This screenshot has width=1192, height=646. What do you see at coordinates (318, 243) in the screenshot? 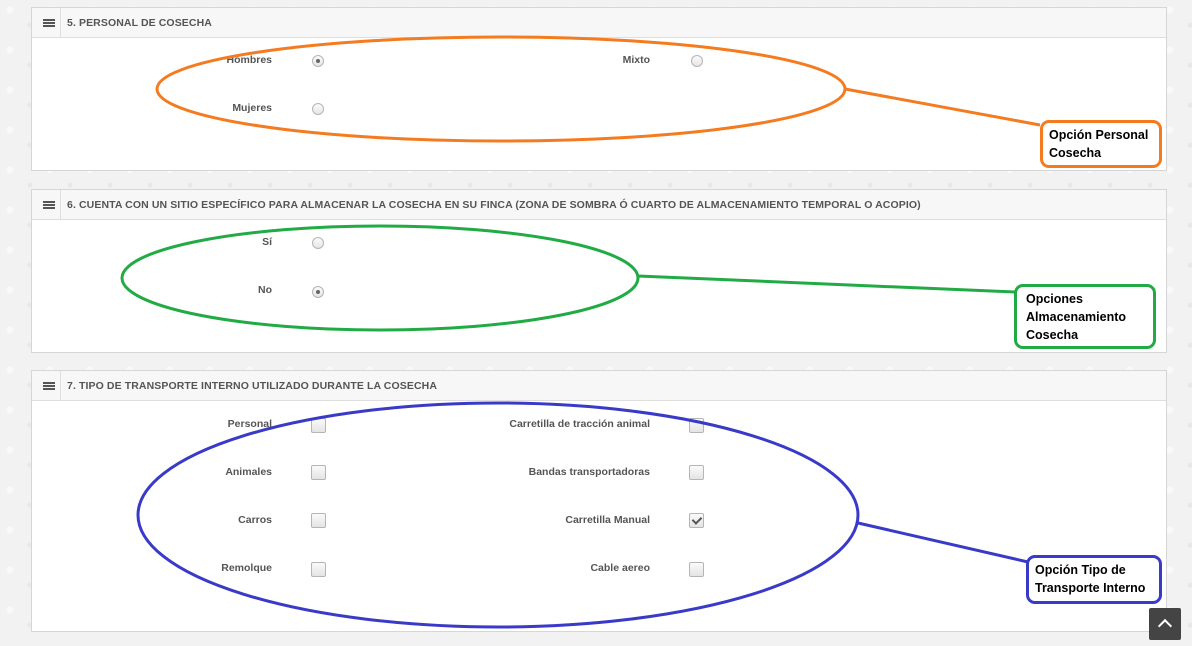
I see `radio-si` at bounding box center [318, 243].